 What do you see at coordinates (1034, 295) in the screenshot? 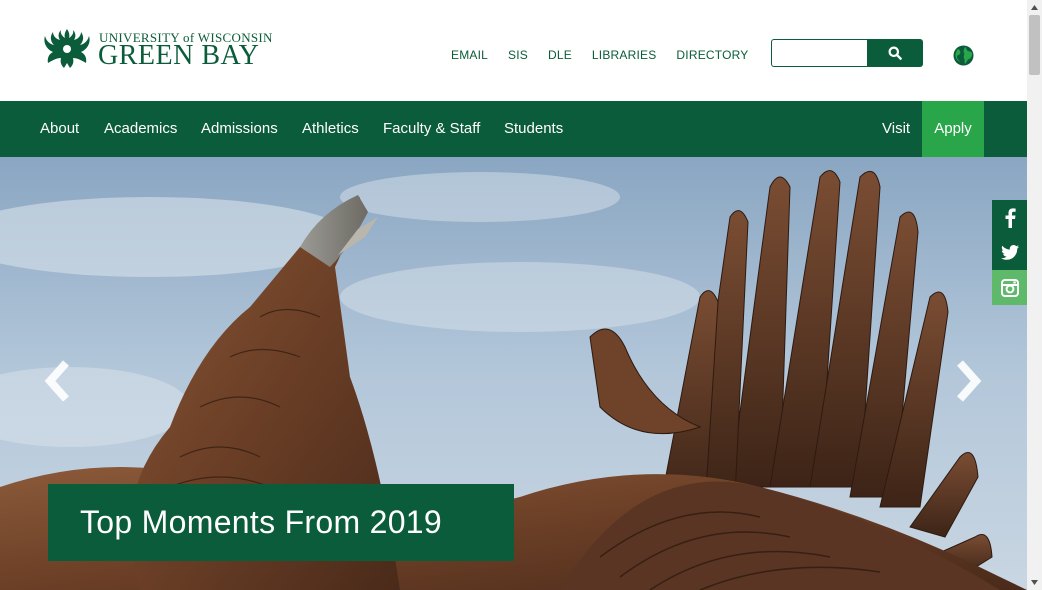
I see `page-scrollbar` at bounding box center [1034, 295].